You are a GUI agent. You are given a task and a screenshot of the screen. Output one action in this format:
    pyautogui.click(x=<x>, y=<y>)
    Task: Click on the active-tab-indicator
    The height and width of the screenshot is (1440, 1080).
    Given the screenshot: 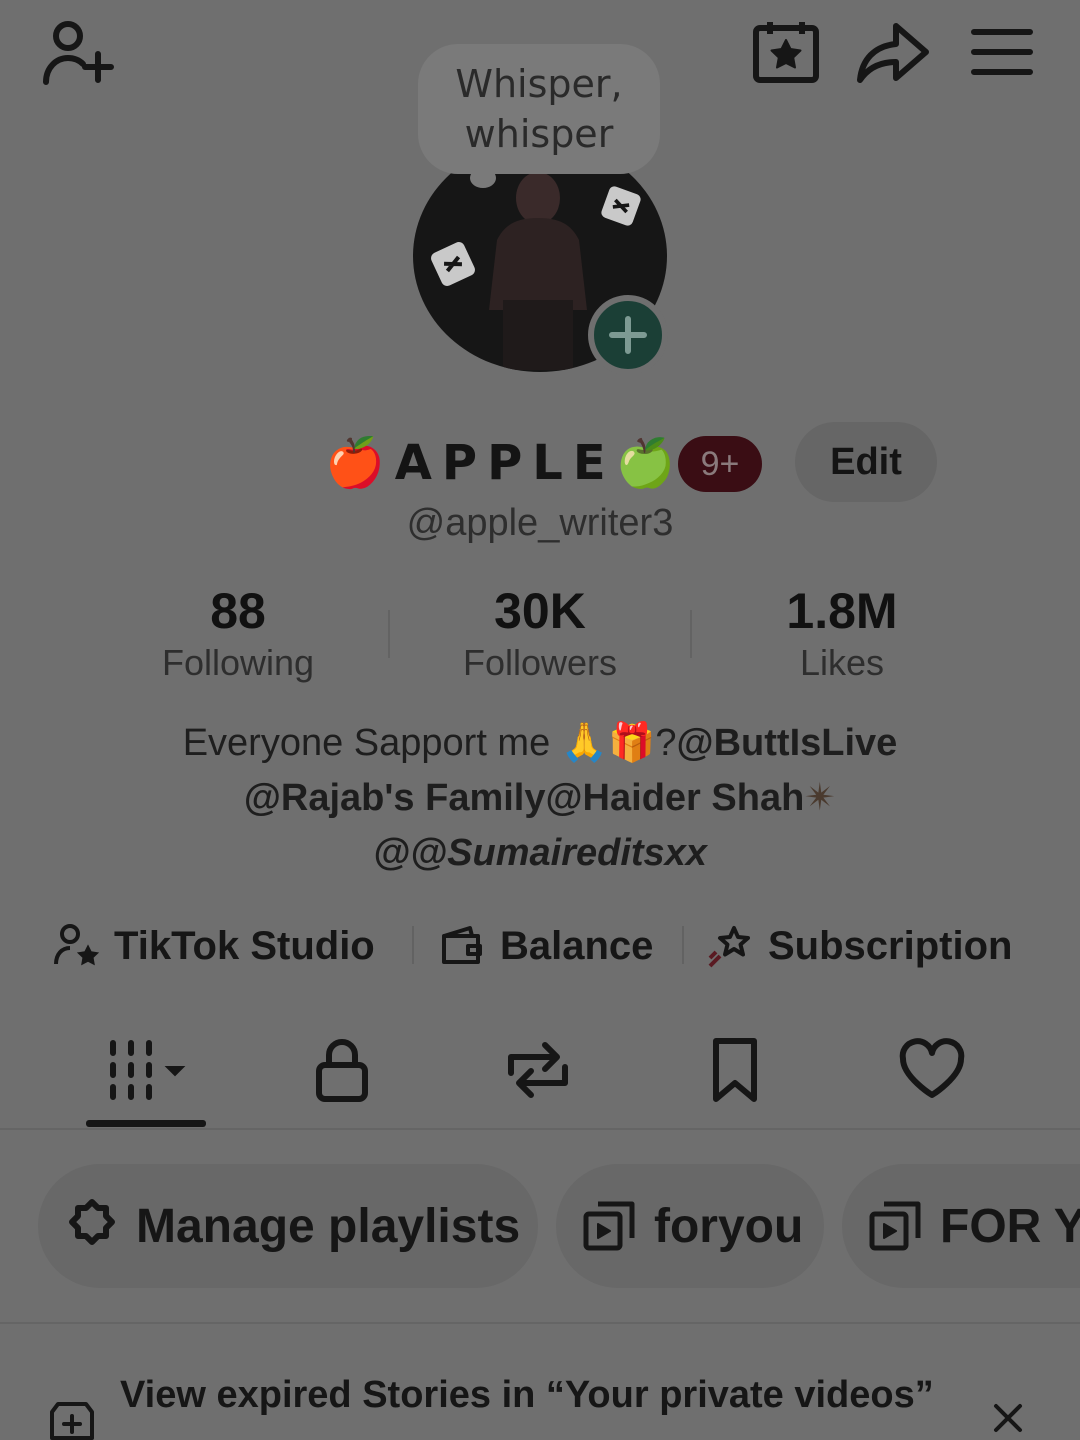 What is the action you would take?
    pyautogui.click(x=146, y=1123)
    